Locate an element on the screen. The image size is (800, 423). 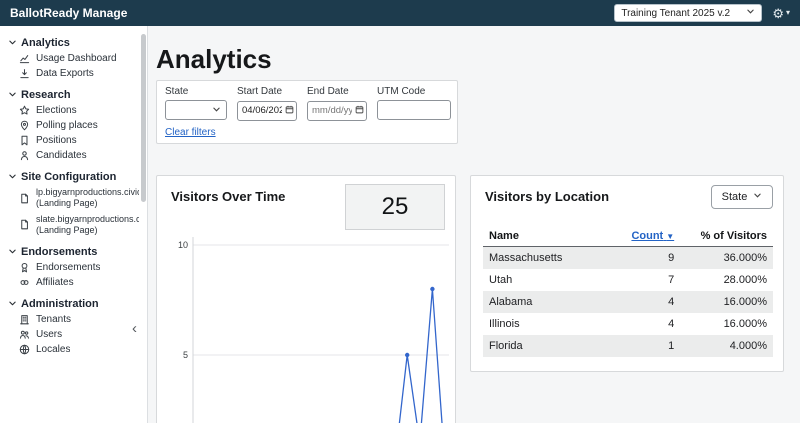
location-granularity-value: State is located at coordinates (734, 197).